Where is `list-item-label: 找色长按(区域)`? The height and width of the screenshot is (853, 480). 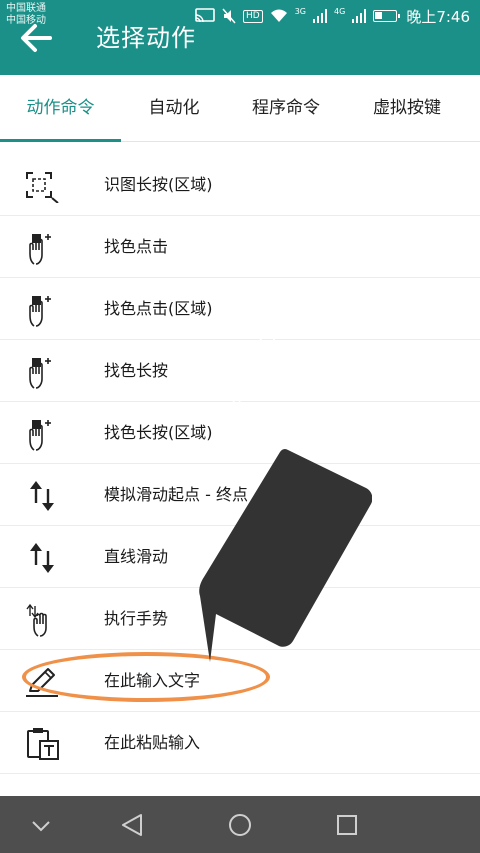
list-item-label: 找色长按(区域) is located at coordinates (158, 432).